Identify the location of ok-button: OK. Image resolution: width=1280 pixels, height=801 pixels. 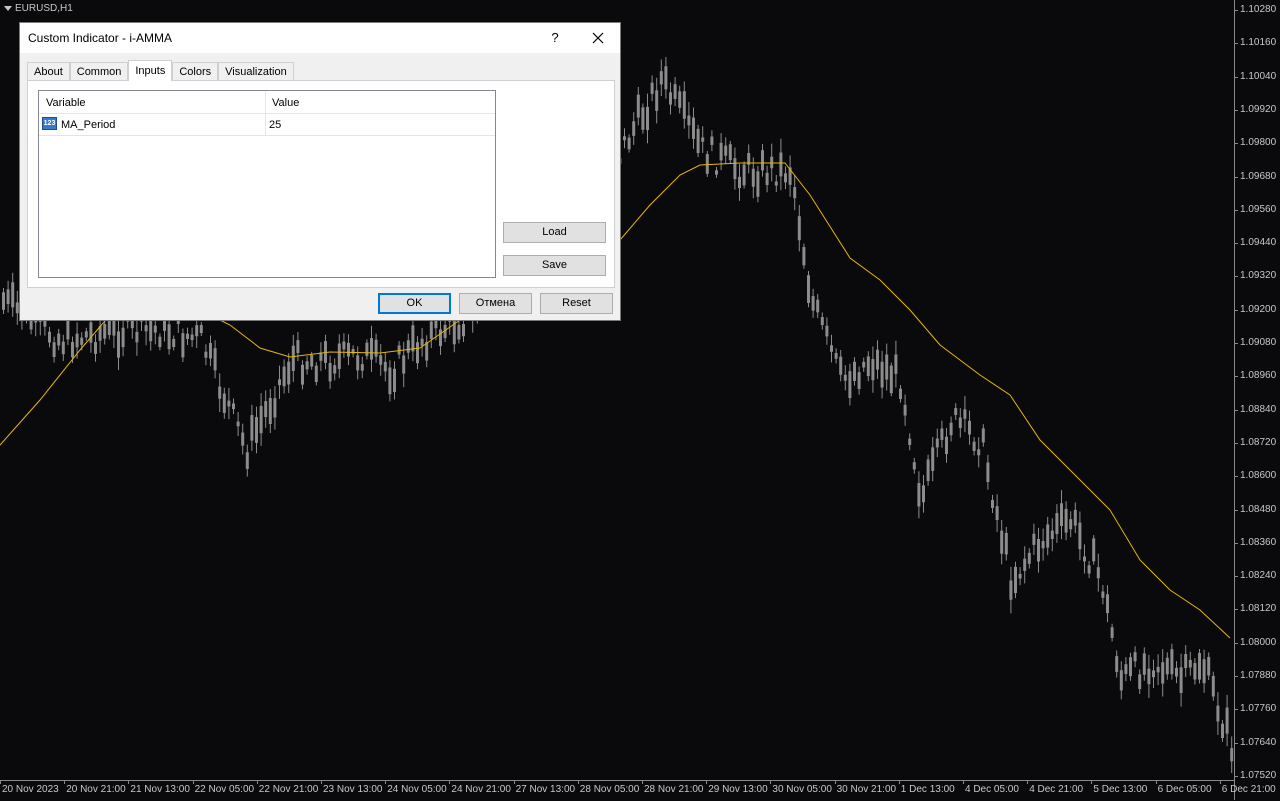
(414, 303).